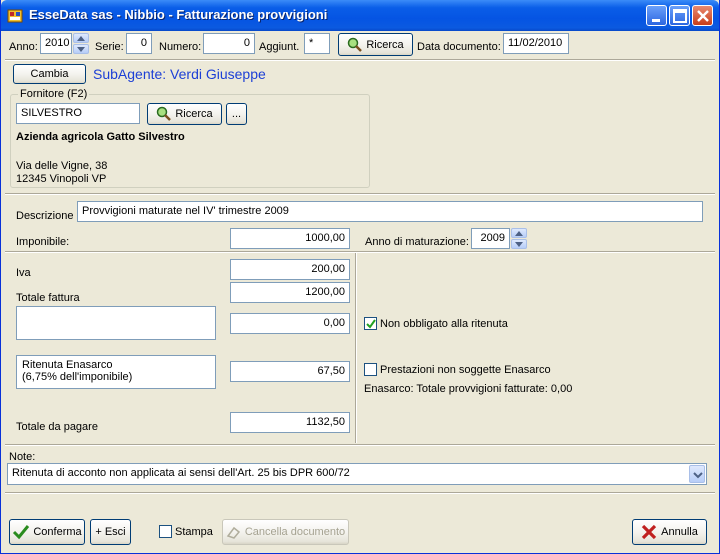 This screenshot has height=554, width=720. Describe the element at coordinates (490, 238) in the screenshot. I see `anno-maturazione-field: 2009` at that location.